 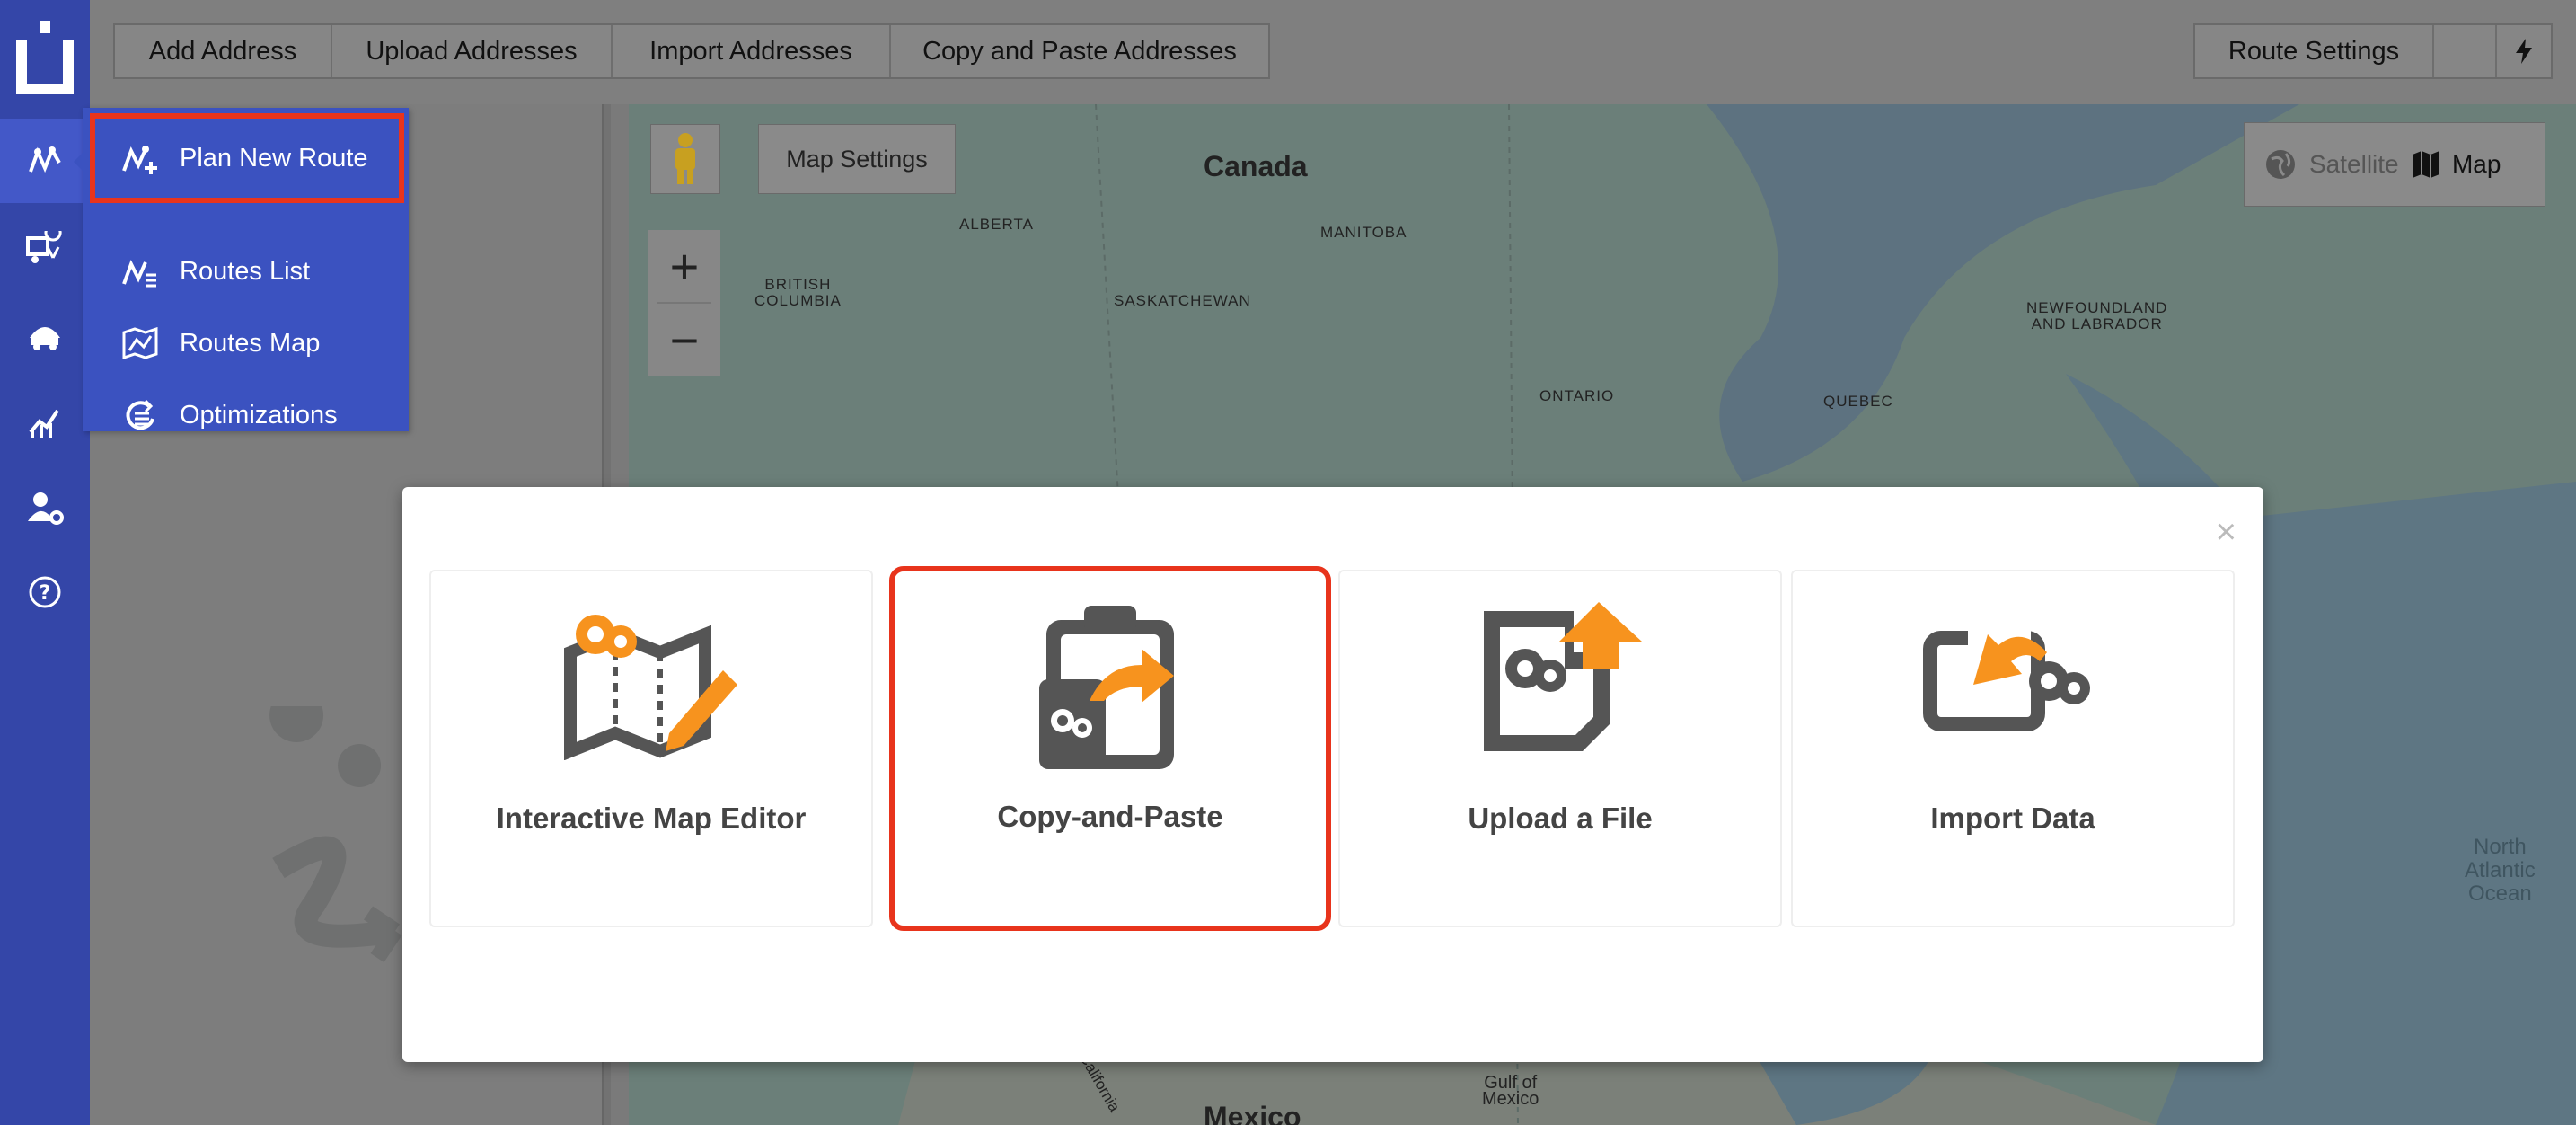 I want to click on map-settings-button: Map Settings, so click(x=857, y=159).